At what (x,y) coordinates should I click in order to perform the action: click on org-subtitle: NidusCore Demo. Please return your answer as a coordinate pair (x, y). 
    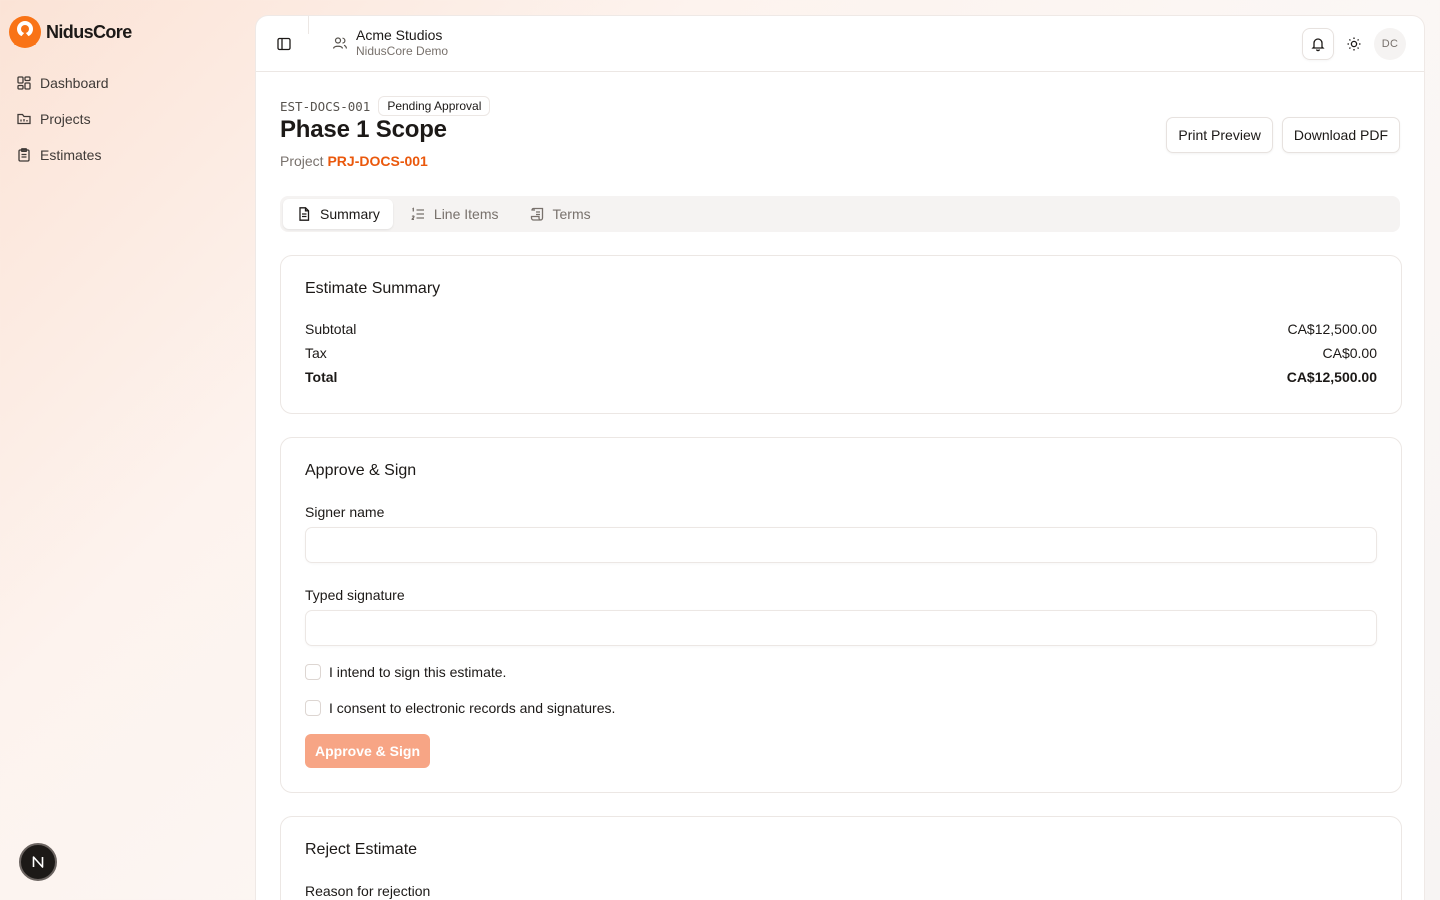
    Looking at the image, I should click on (402, 51).